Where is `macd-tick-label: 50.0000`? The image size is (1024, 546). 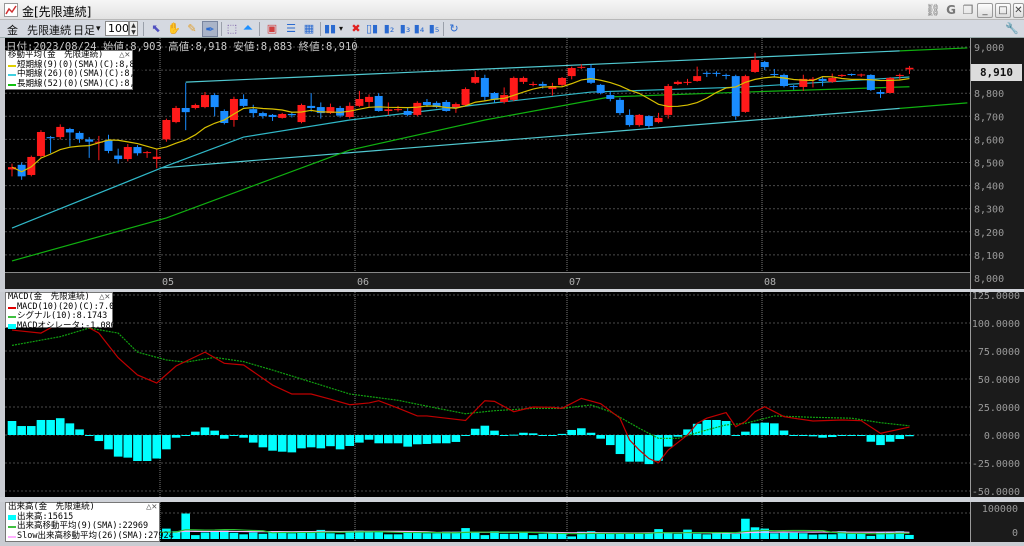 macd-tick-label: 50.0000 is located at coordinates (999, 380).